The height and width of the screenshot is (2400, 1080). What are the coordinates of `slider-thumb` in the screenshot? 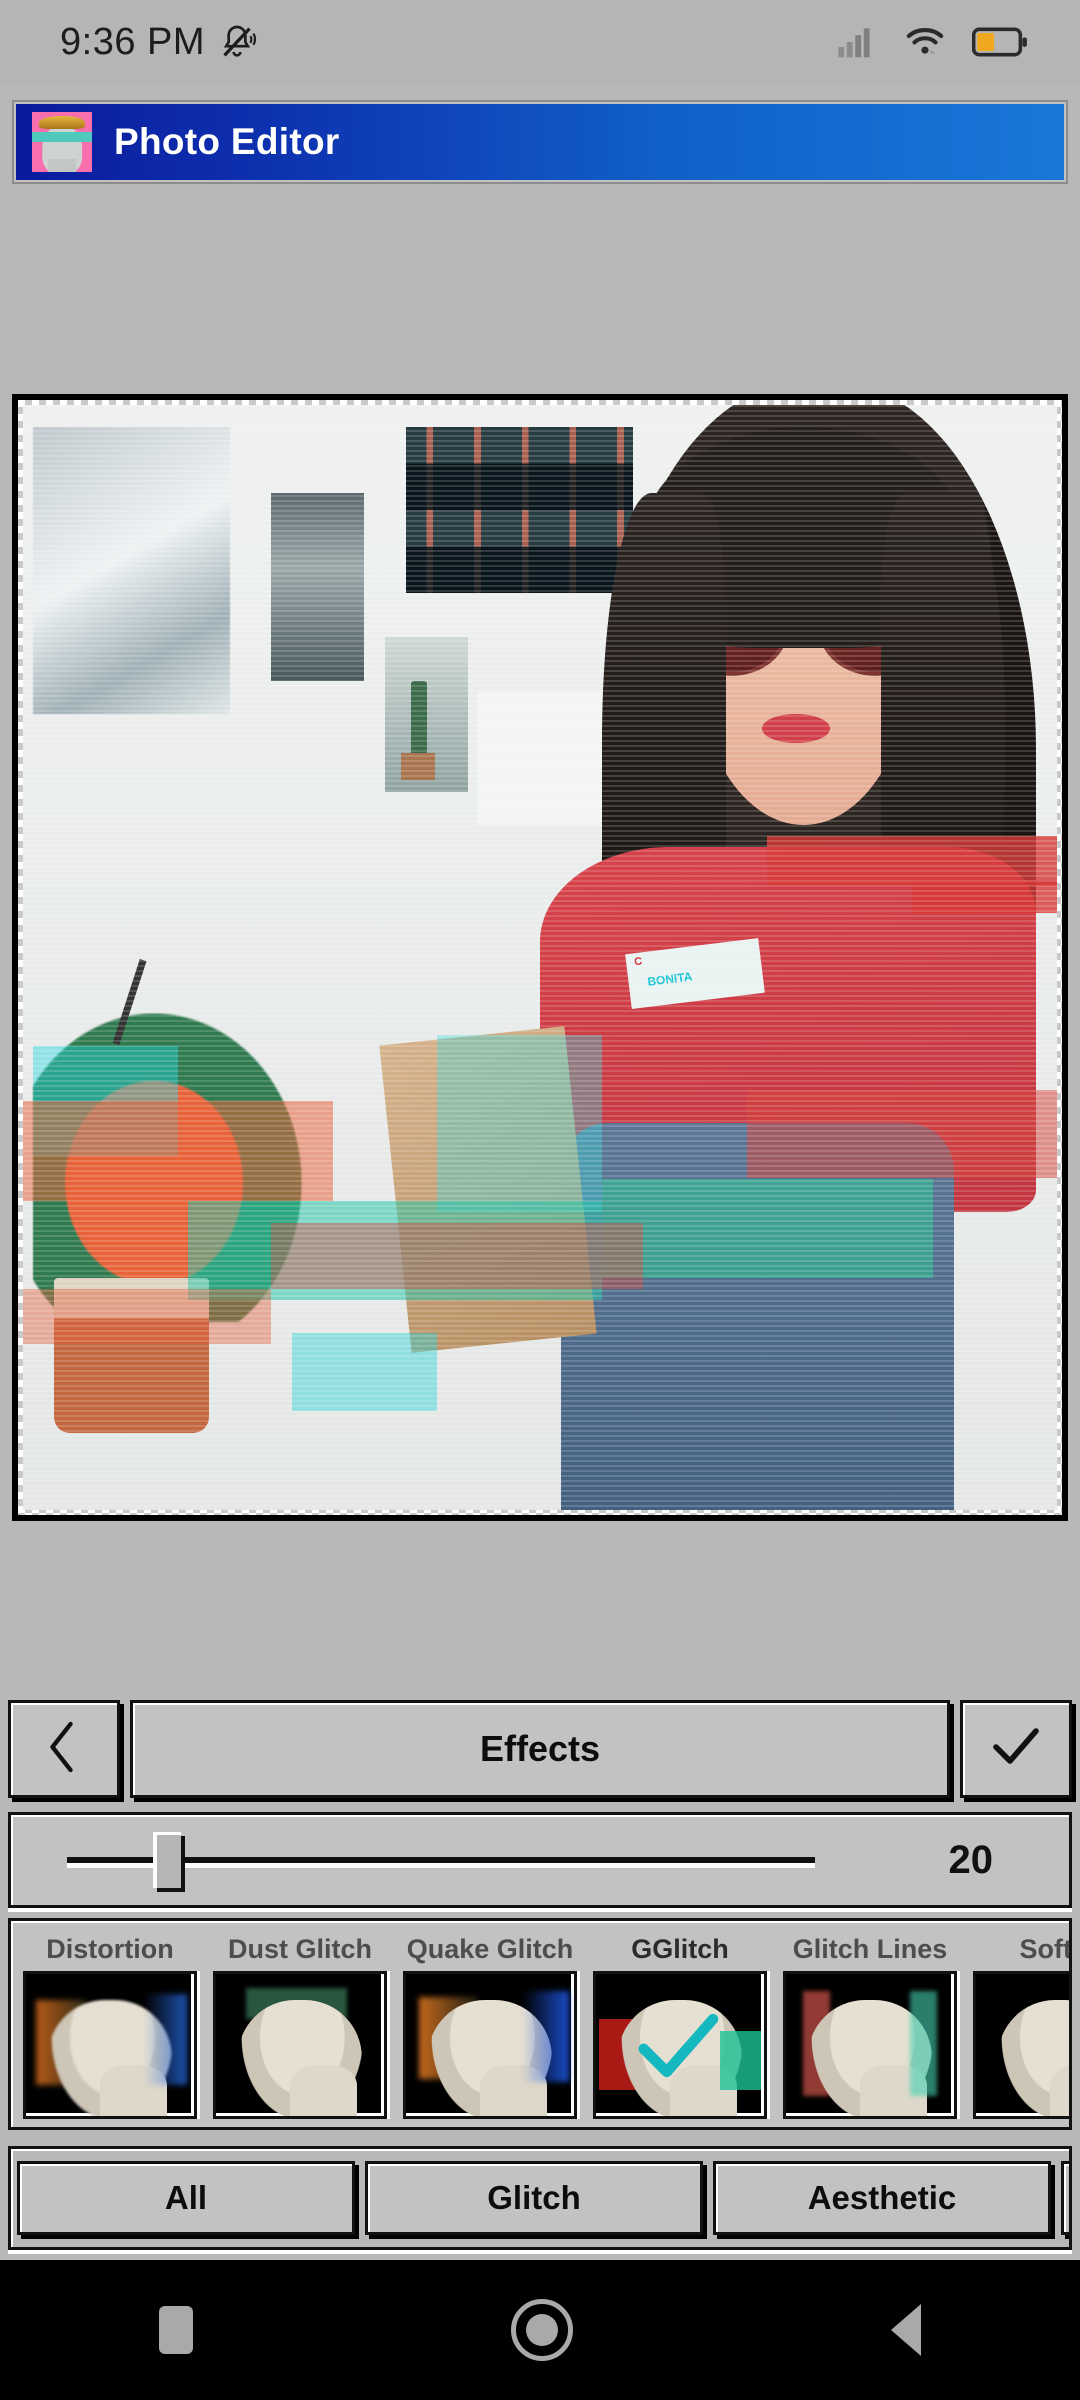 It's located at (167, 1860).